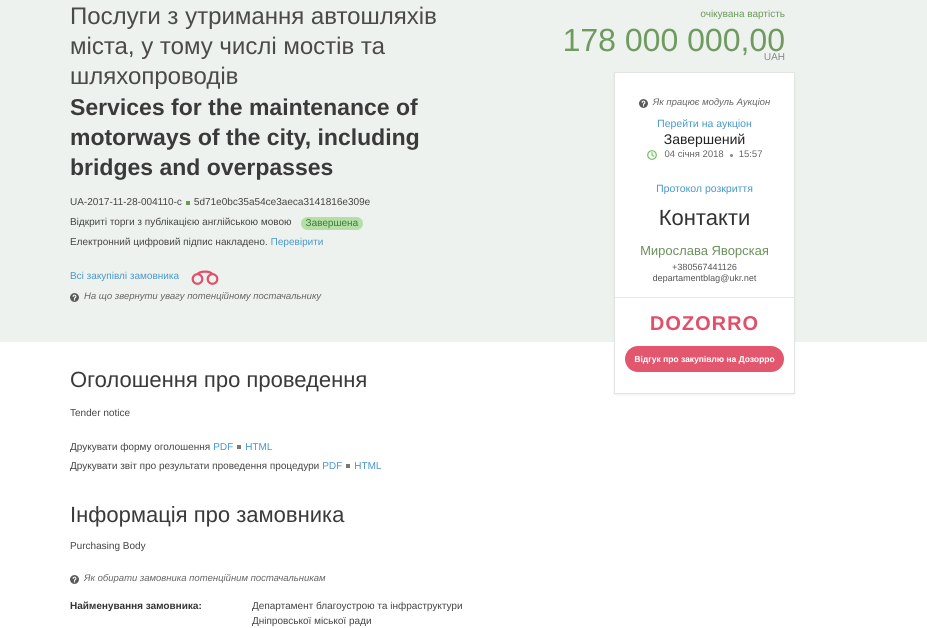  What do you see at coordinates (704, 359) in the screenshot?
I see `review-button: Відгук про закупівлю на Дозорро` at bounding box center [704, 359].